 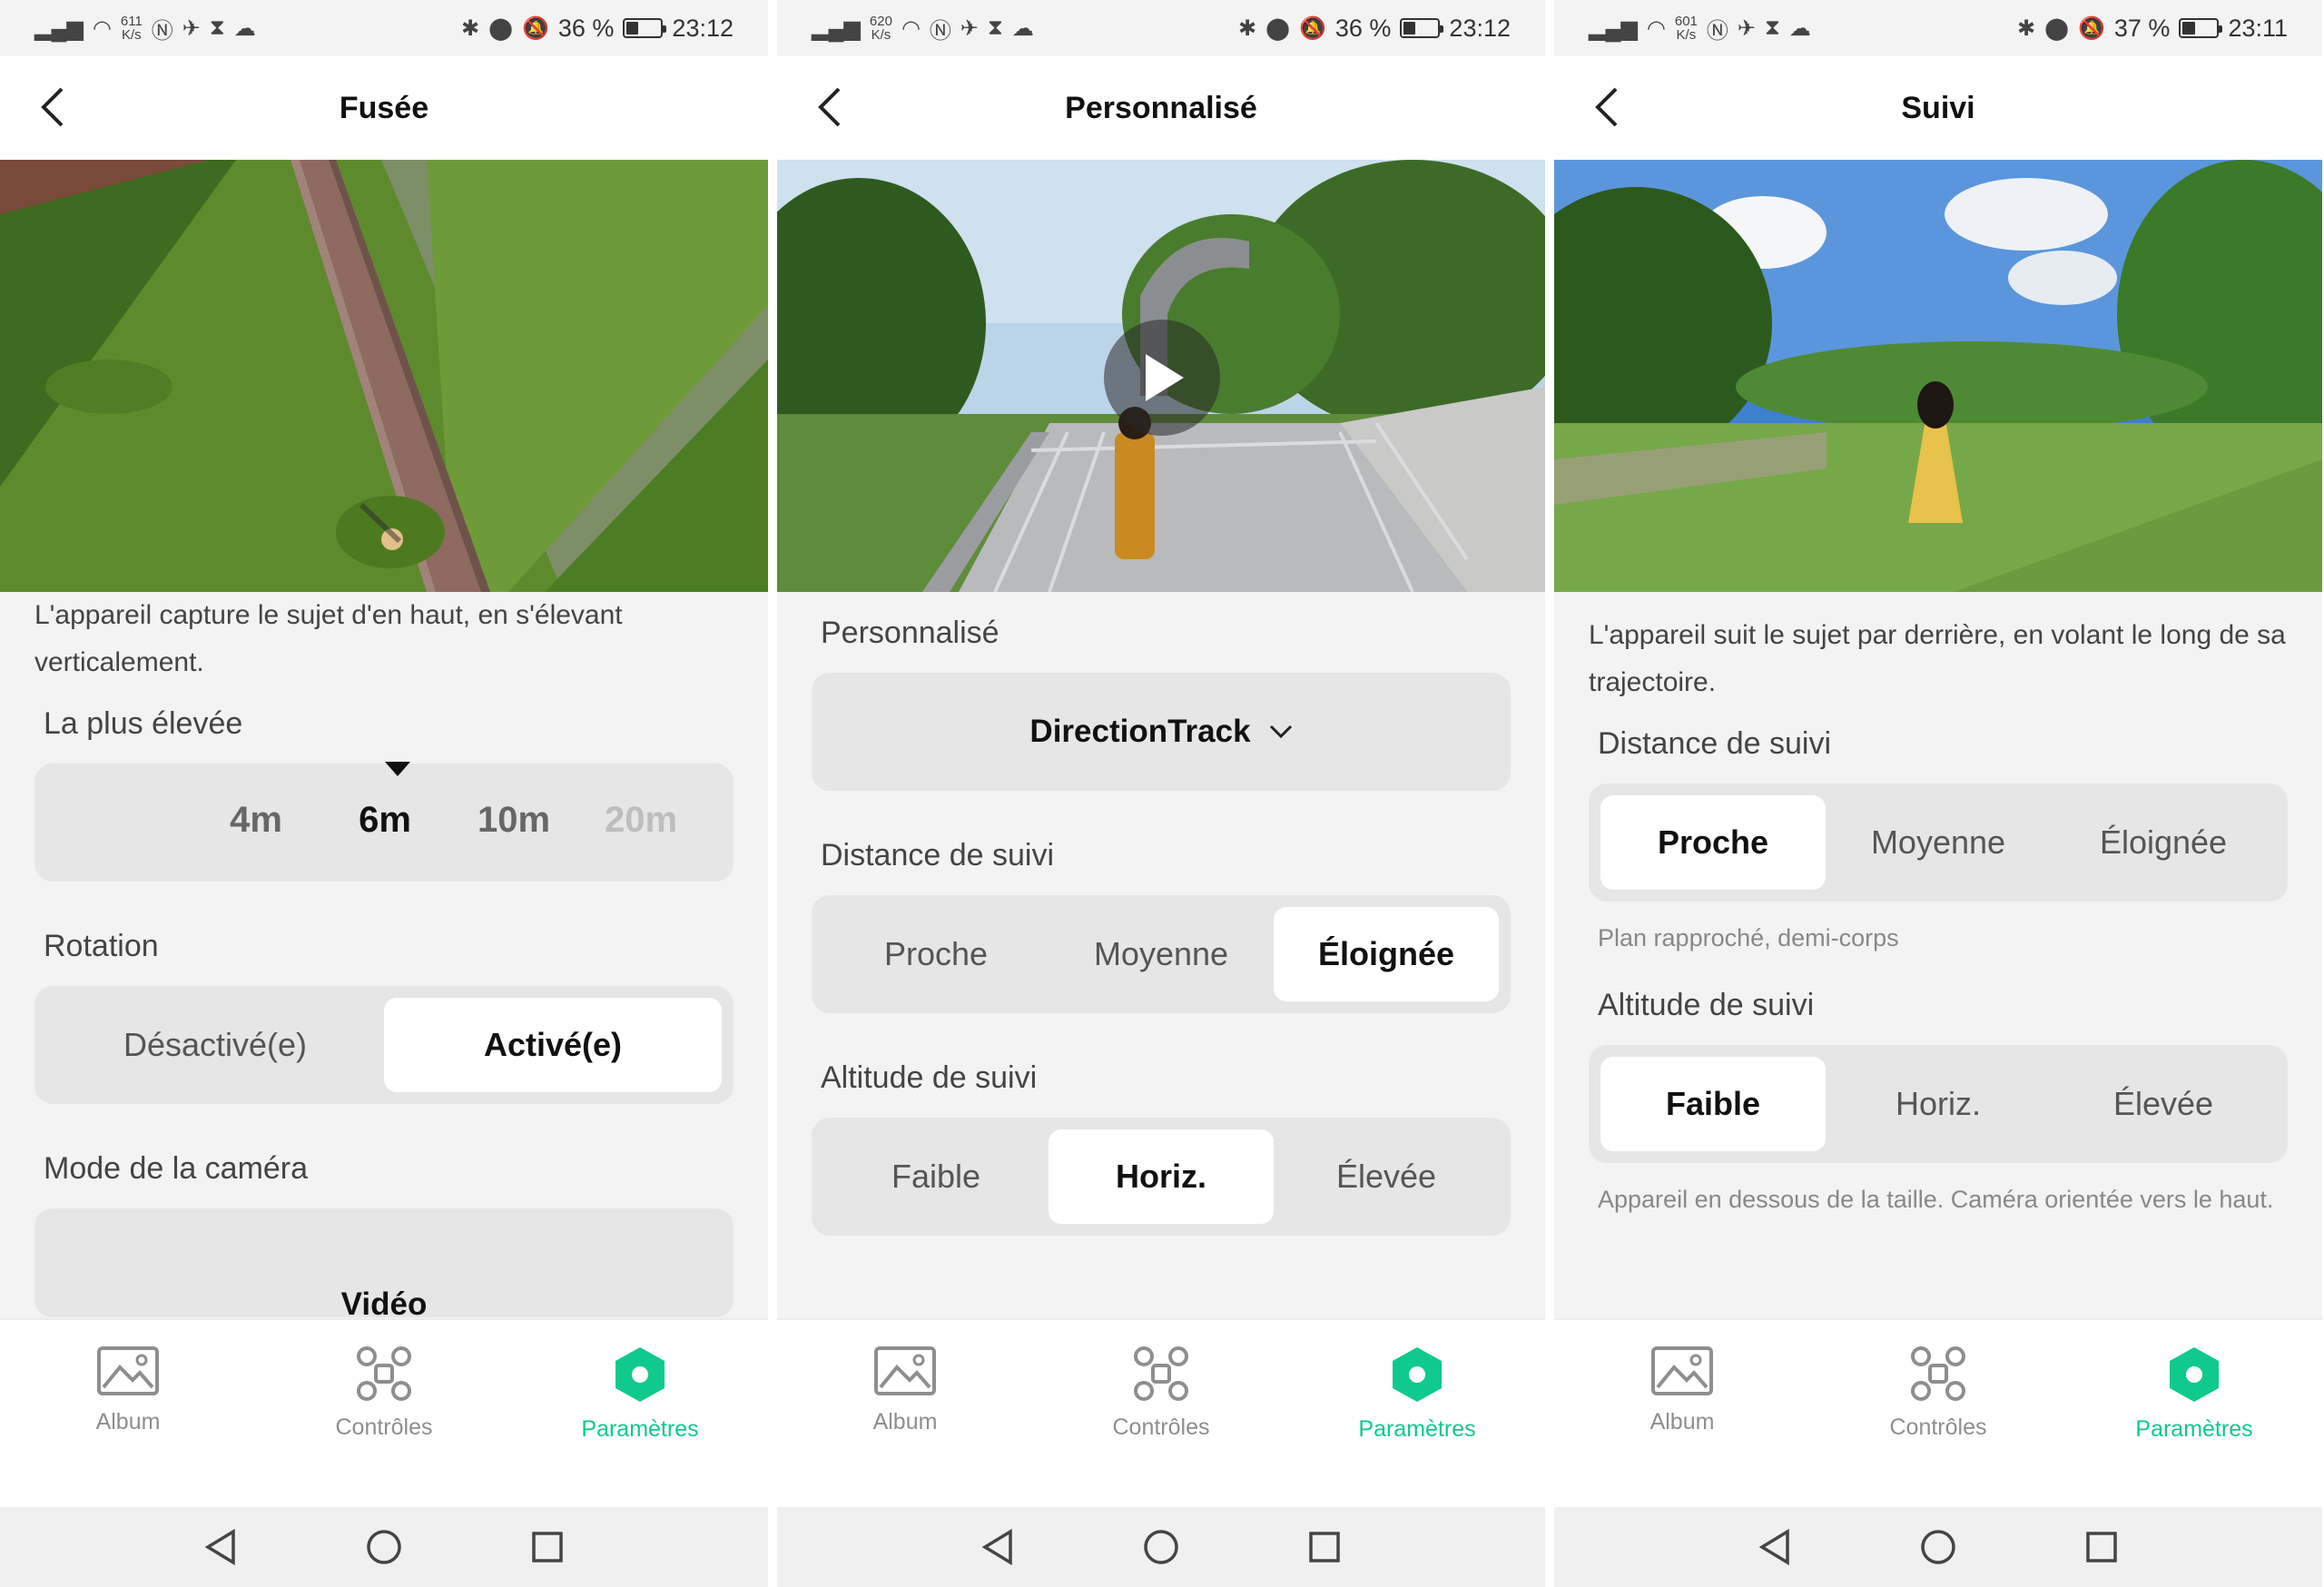 What do you see at coordinates (1422, 28) in the screenshot?
I see `battery-icon` at bounding box center [1422, 28].